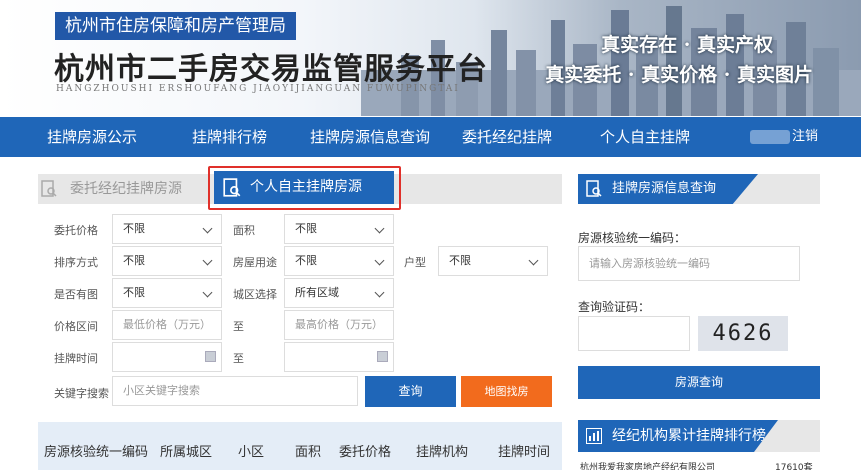 This screenshot has width=861, height=470. What do you see at coordinates (238, 358) in the screenshot?
I see `listing-time-to: 至` at bounding box center [238, 358].